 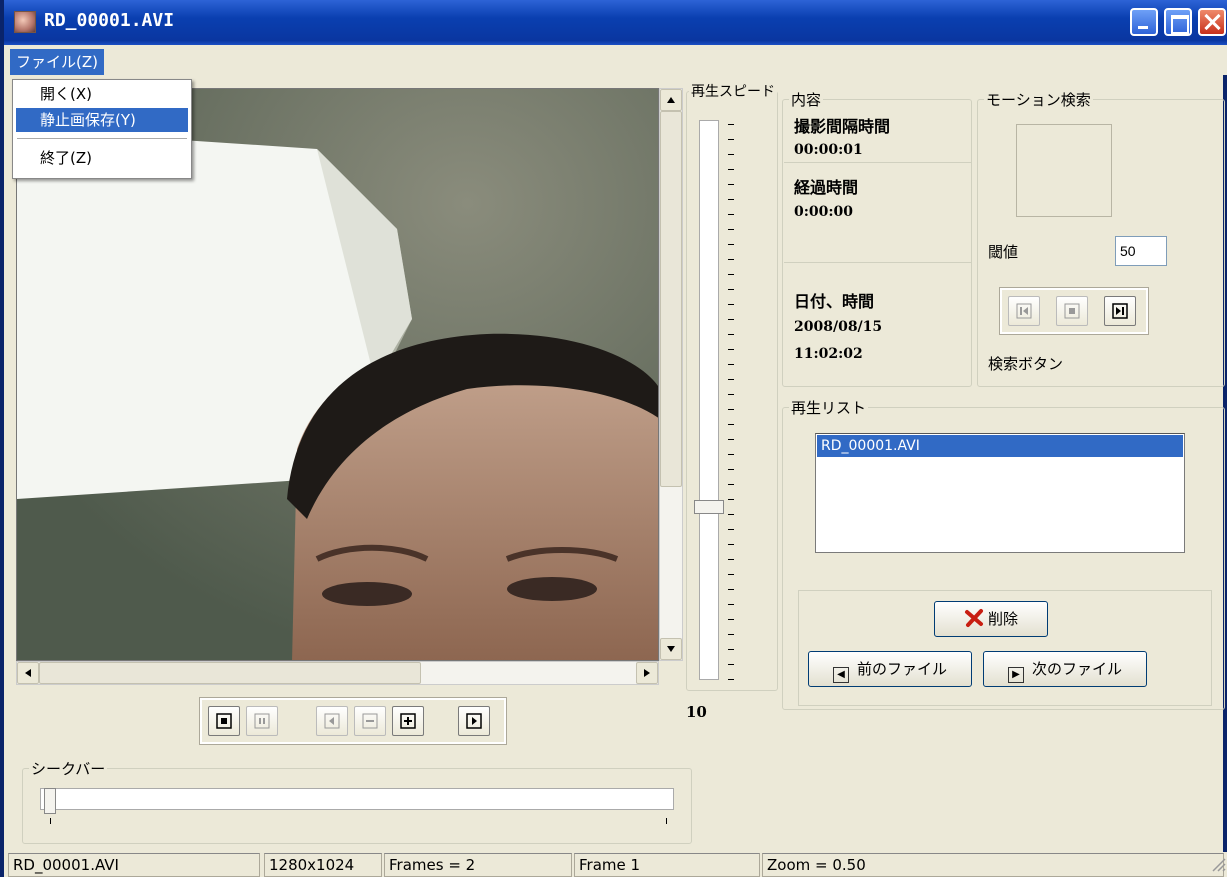 What do you see at coordinates (829, 408) in the screenshot?
I see `playlist-label: 再生リスト` at bounding box center [829, 408].